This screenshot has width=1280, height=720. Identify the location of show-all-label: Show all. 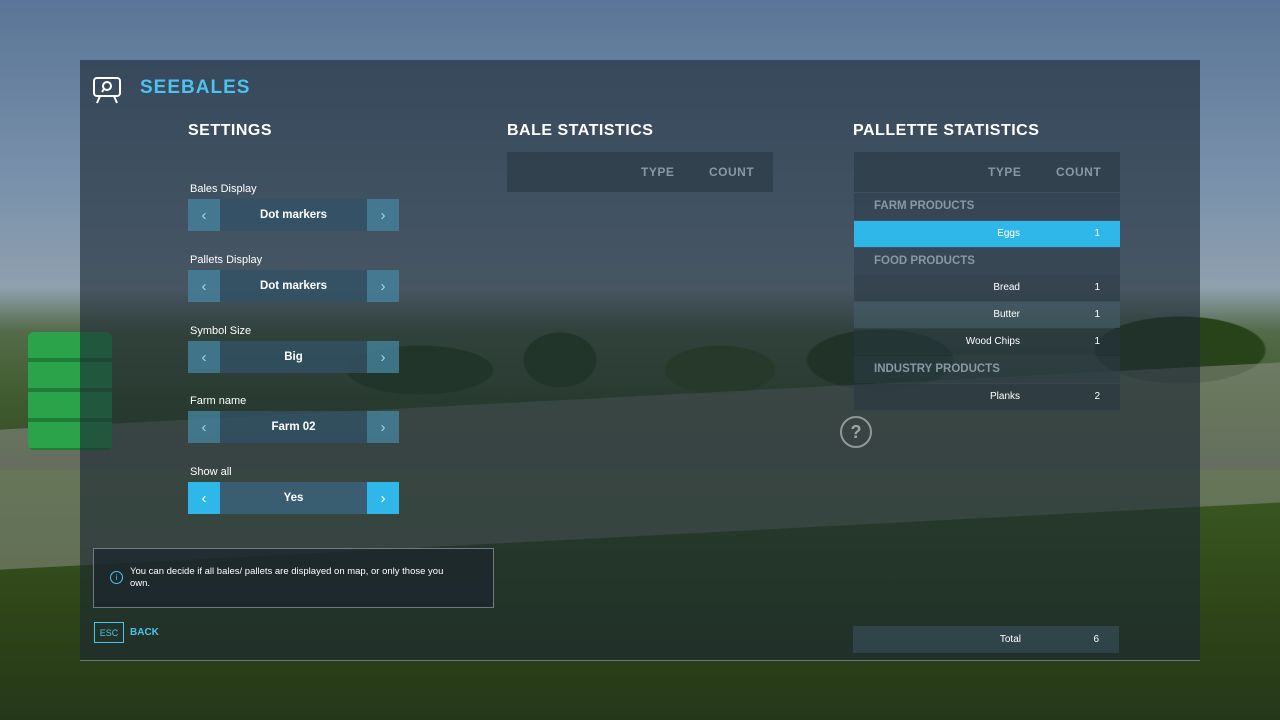
(211, 472).